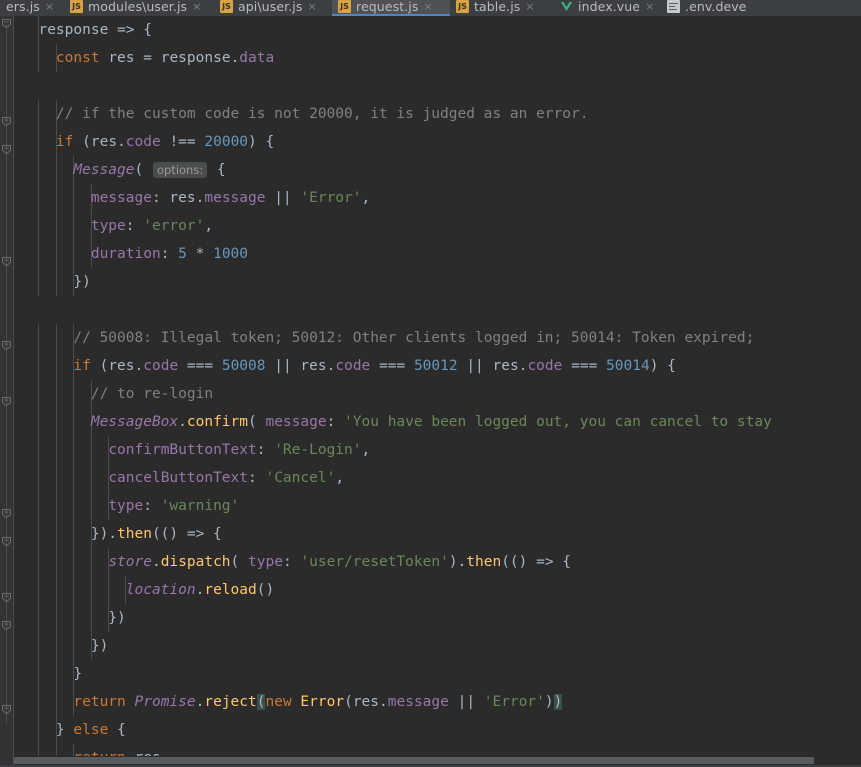 This screenshot has width=861, height=767. What do you see at coordinates (104, 170) in the screenshot?
I see `code-token: Message` at bounding box center [104, 170].